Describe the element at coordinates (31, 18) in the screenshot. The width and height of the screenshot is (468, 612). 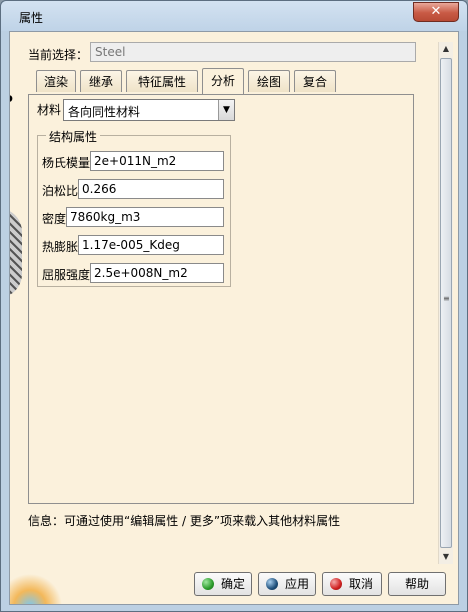
I see `window-title: 属性` at that location.